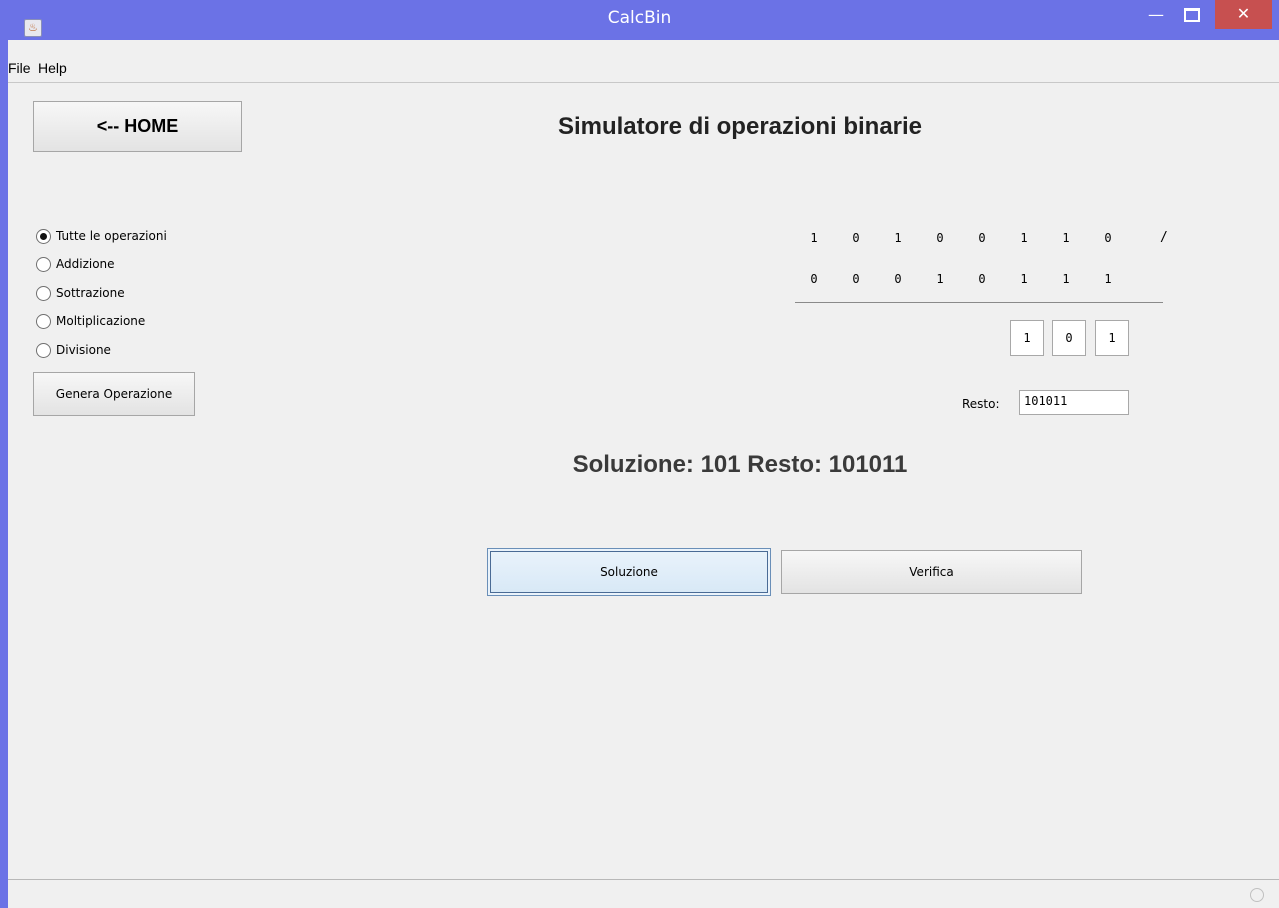 The width and height of the screenshot is (1279, 908). I want to click on maximize-button, so click(1191, 16).